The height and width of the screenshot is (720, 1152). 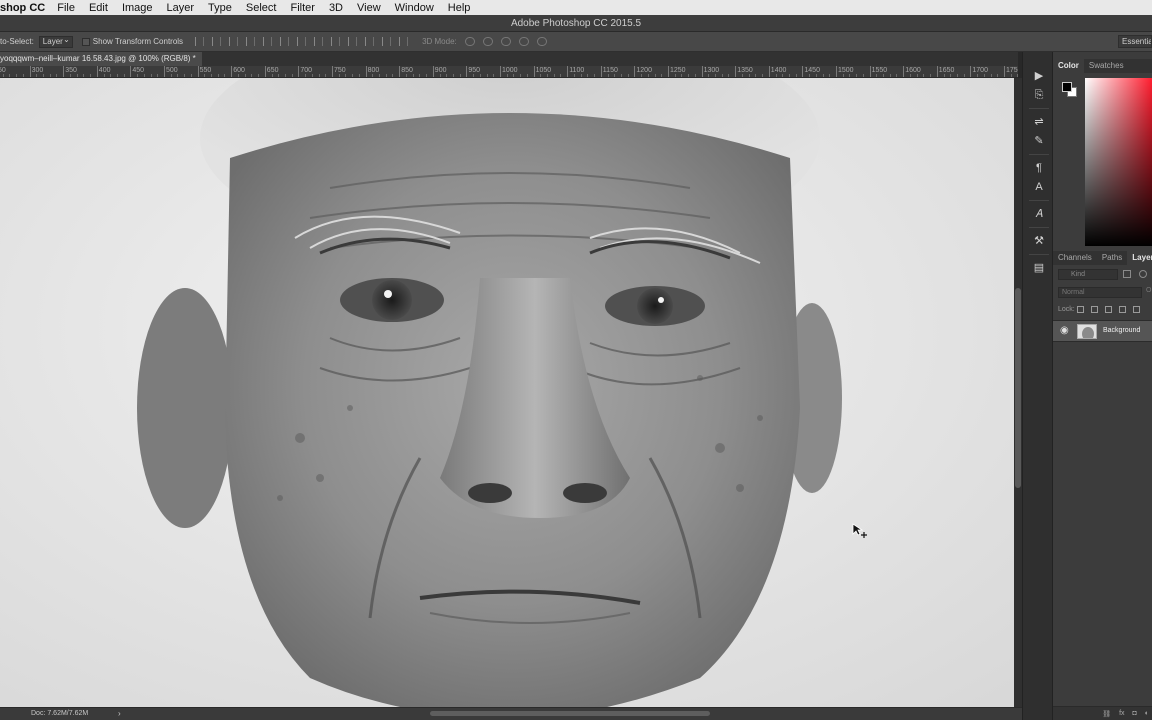 I want to click on tab-swatches: Swatches, so click(x=1106, y=66).